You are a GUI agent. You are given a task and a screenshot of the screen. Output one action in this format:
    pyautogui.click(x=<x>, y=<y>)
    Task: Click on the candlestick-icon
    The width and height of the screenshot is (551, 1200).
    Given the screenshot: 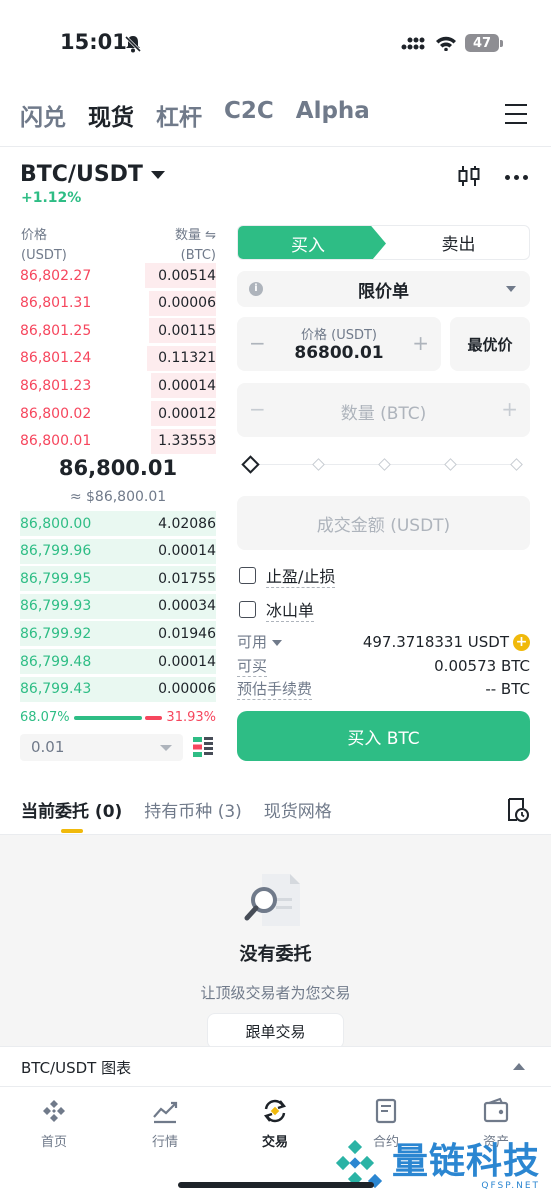 What is the action you would take?
    pyautogui.click(x=469, y=178)
    